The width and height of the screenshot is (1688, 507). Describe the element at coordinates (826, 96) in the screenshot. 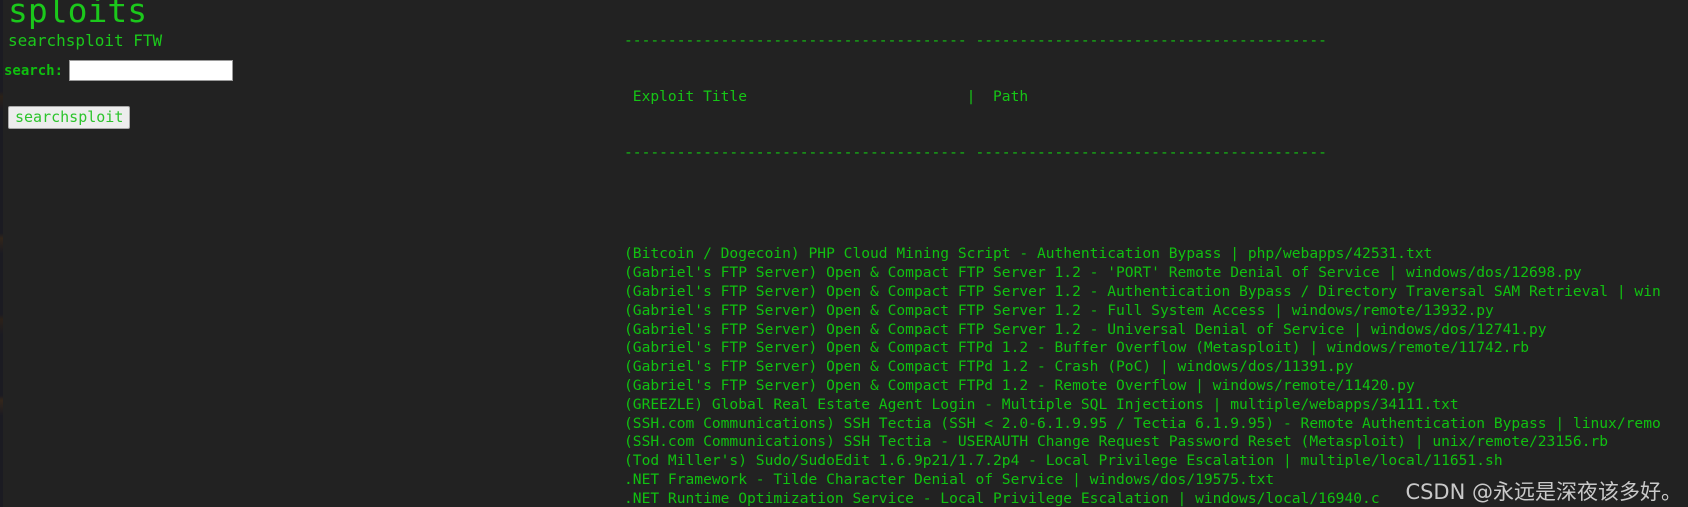

I see `results-column-headers: Exploit Title | Path` at that location.